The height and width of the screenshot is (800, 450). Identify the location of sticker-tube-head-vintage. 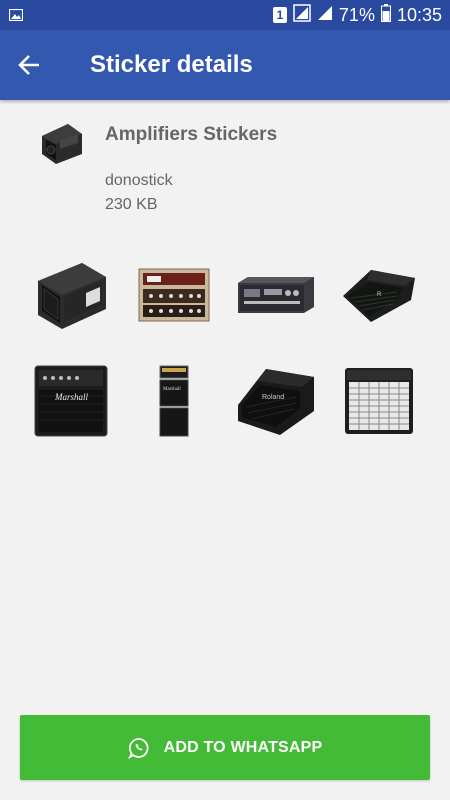
(174, 295).